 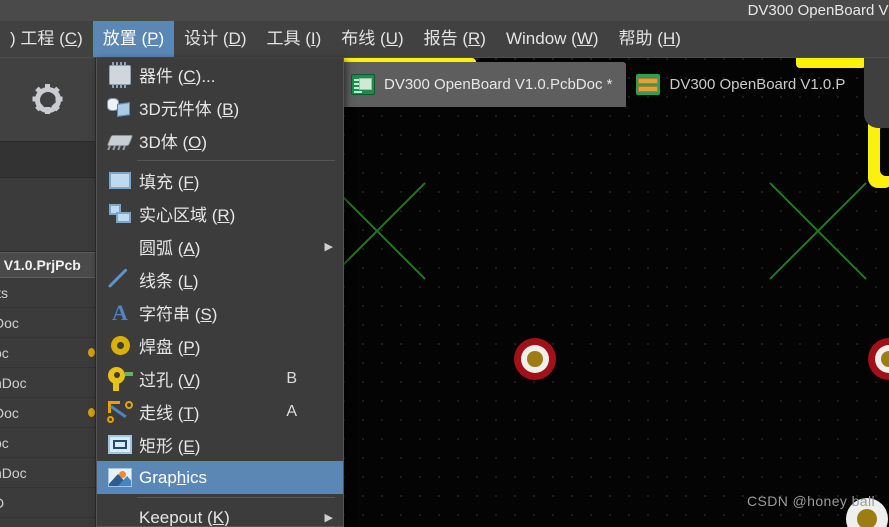 I want to click on menu-item-label: Keepout (K), so click(x=184, y=517).